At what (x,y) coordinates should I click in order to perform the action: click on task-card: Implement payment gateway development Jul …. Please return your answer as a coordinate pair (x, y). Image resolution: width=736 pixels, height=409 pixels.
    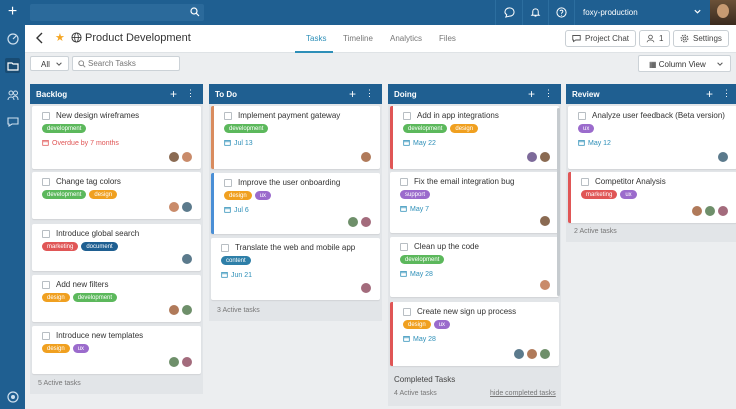
    Looking at the image, I should click on (295, 137).